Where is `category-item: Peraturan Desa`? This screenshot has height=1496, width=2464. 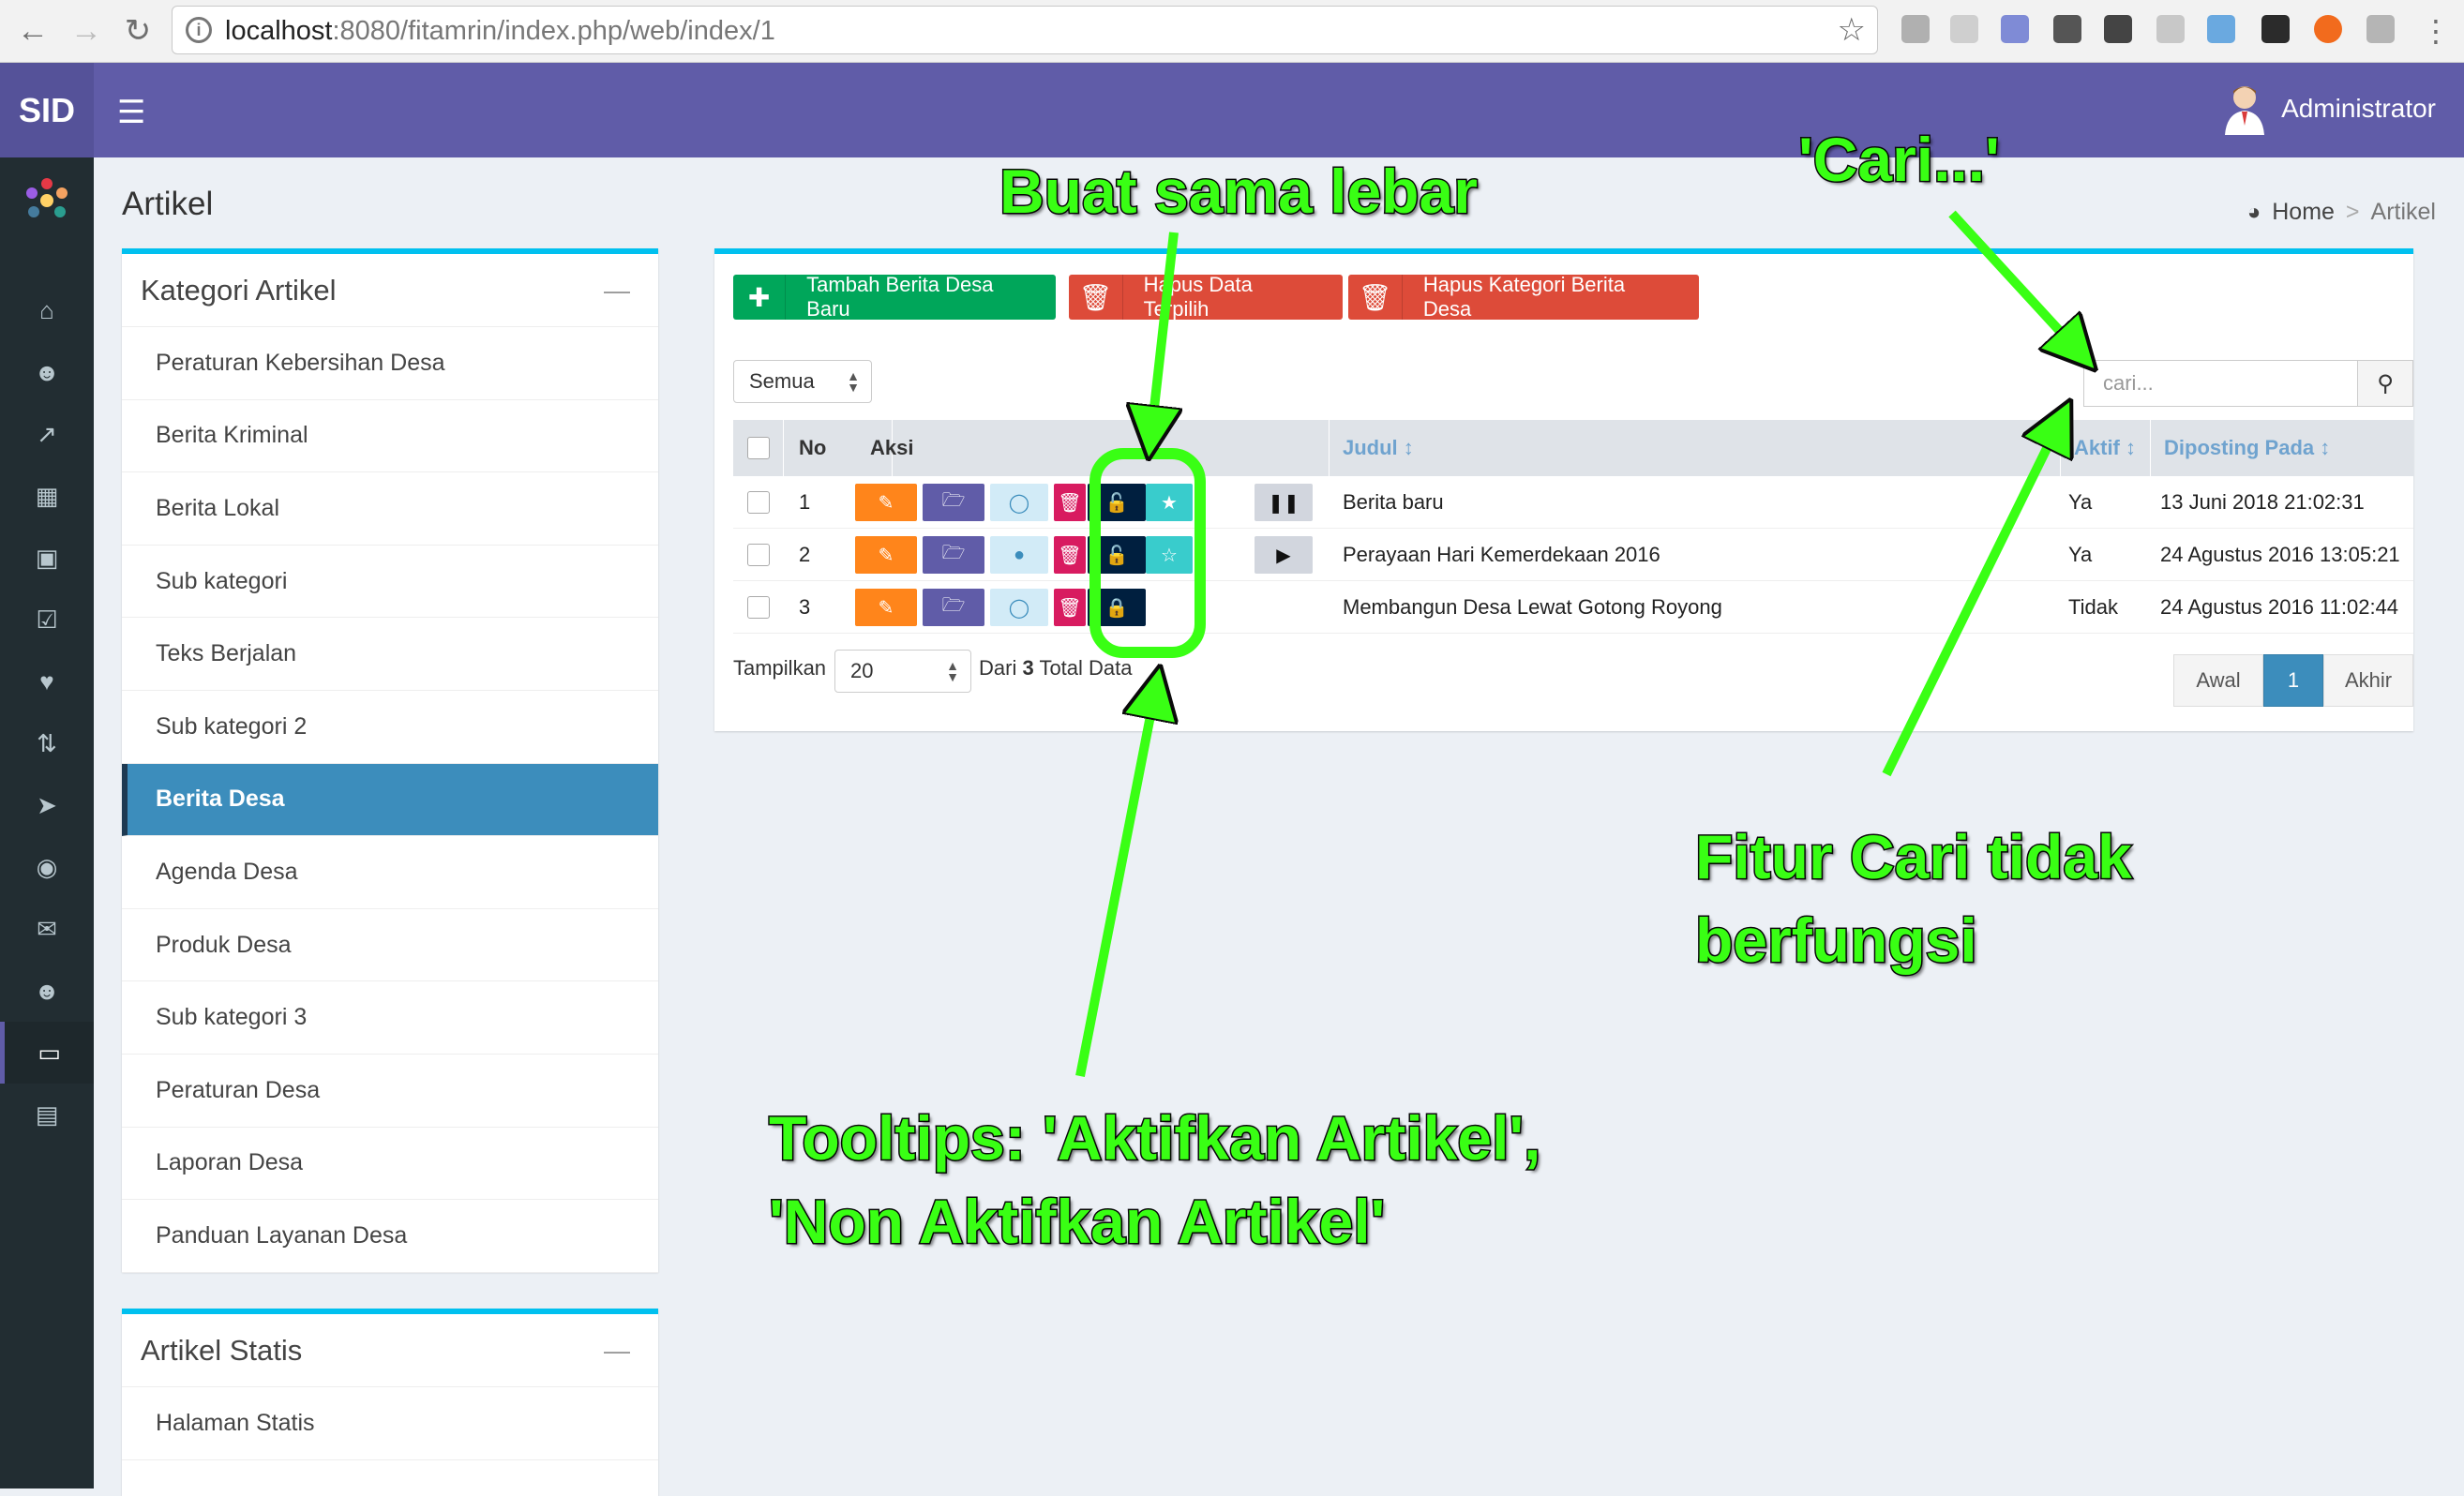
category-item: Peraturan Desa is located at coordinates (390, 1091).